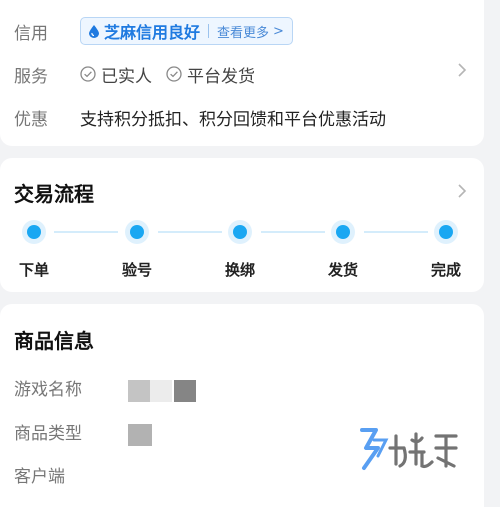  I want to click on credit-row: 信用 芝麻信用良好 查看更多 >, so click(153, 31).